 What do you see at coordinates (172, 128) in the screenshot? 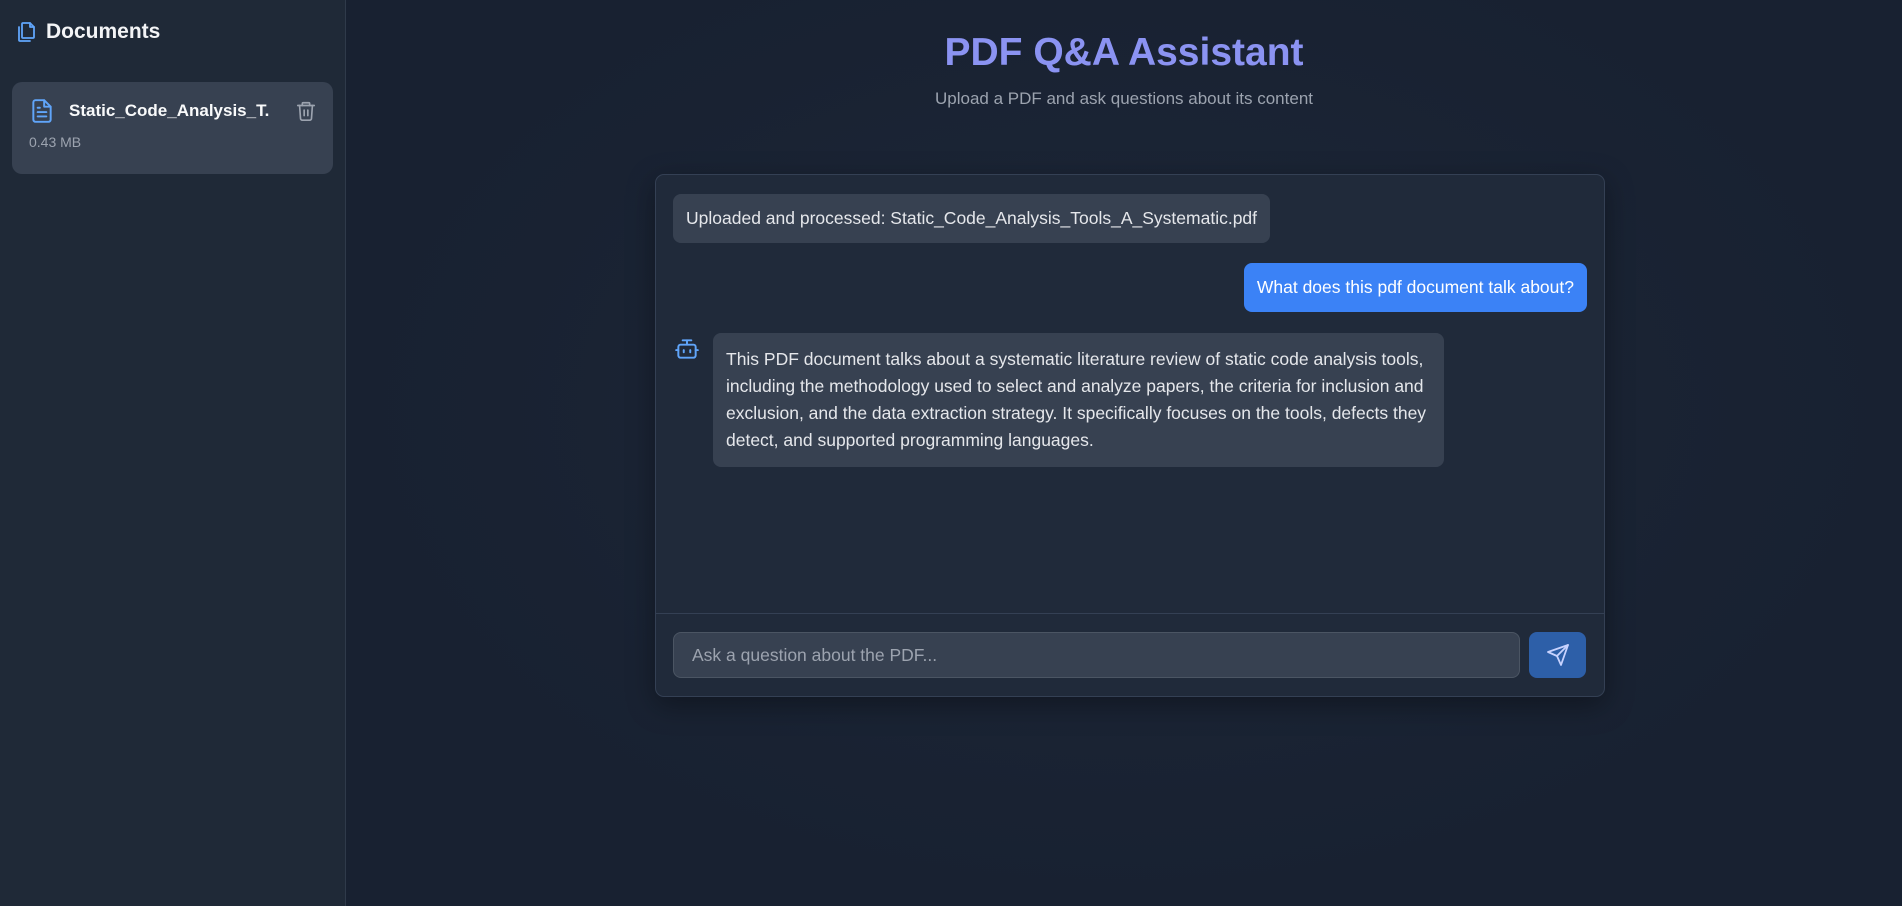
I see `document-item: Static_Code_Analysis_T... 0.43 MB` at bounding box center [172, 128].